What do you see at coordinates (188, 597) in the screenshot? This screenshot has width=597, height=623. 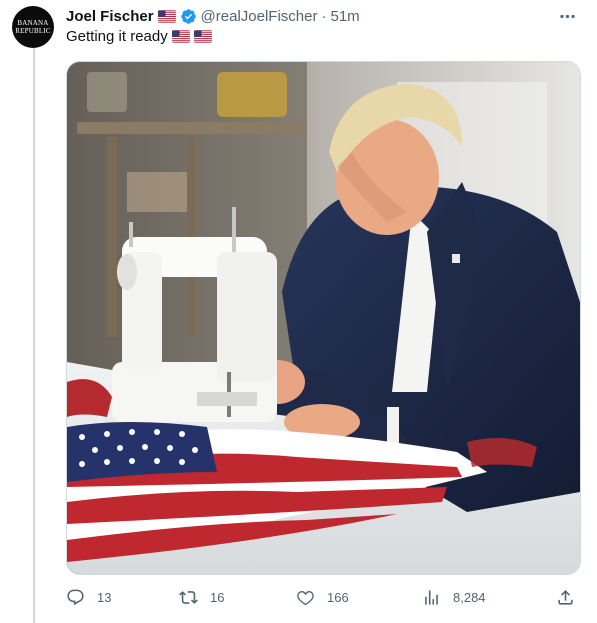 I see `repost-icon` at bounding box center [188, 597].